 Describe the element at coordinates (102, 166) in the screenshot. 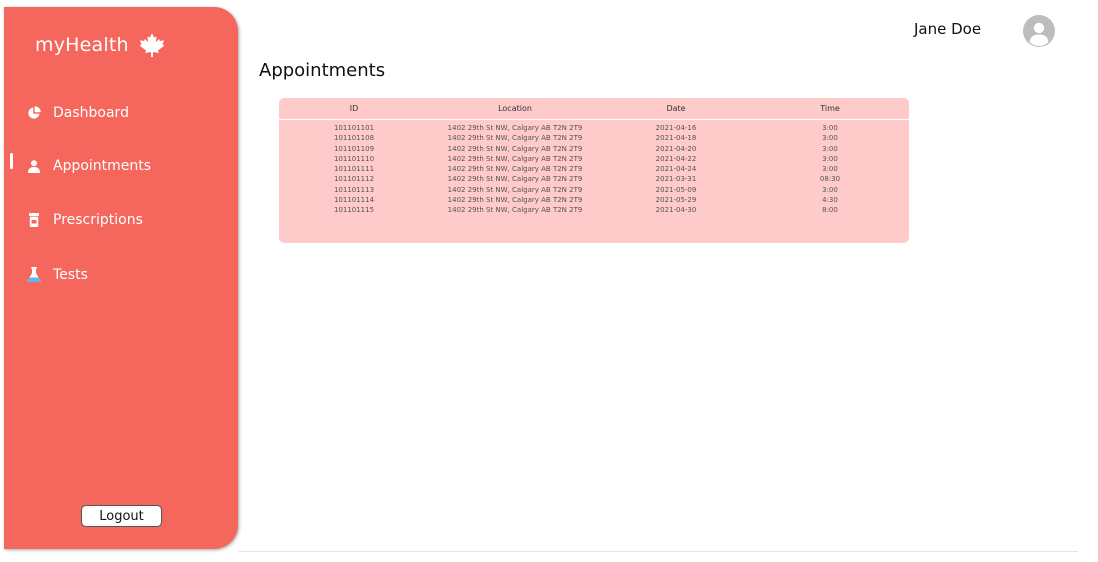

I see `sidebar-item-label: Appointments` at that location.